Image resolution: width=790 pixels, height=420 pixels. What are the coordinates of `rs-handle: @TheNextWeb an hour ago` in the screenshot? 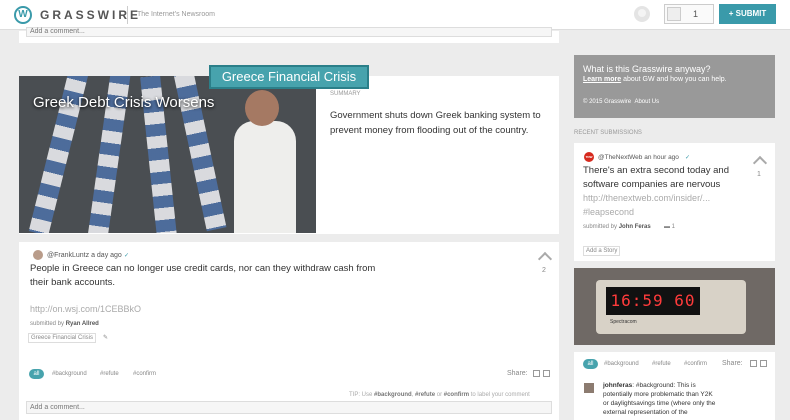 It's located at (638, 157).